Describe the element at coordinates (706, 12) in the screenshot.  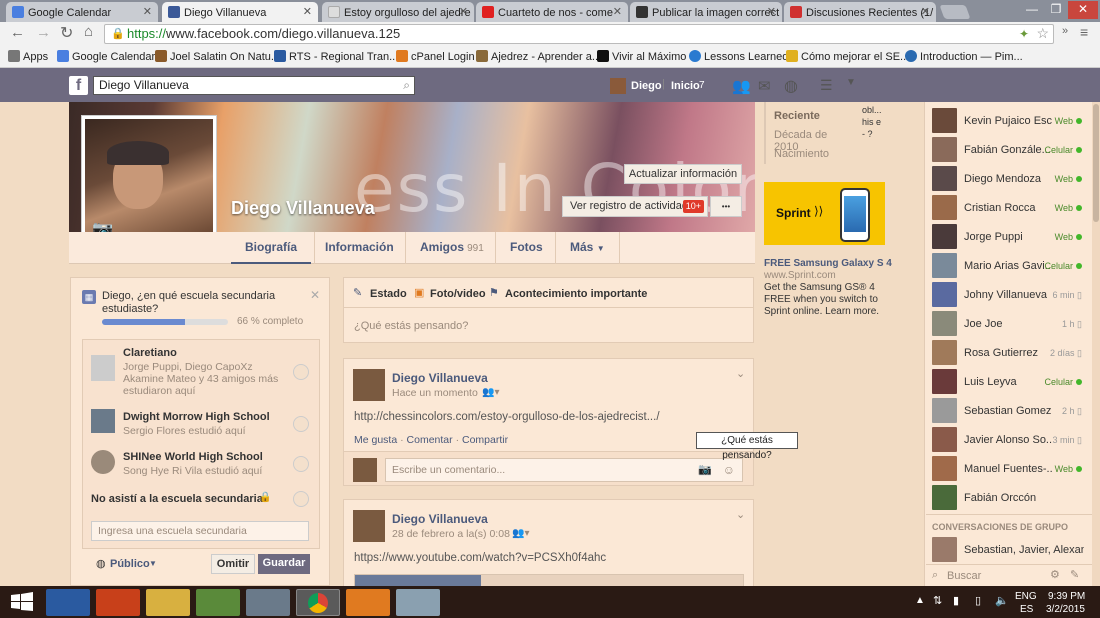
I see `tab-publicar-imagen: Publicar la imagen correct ✕` at that location.